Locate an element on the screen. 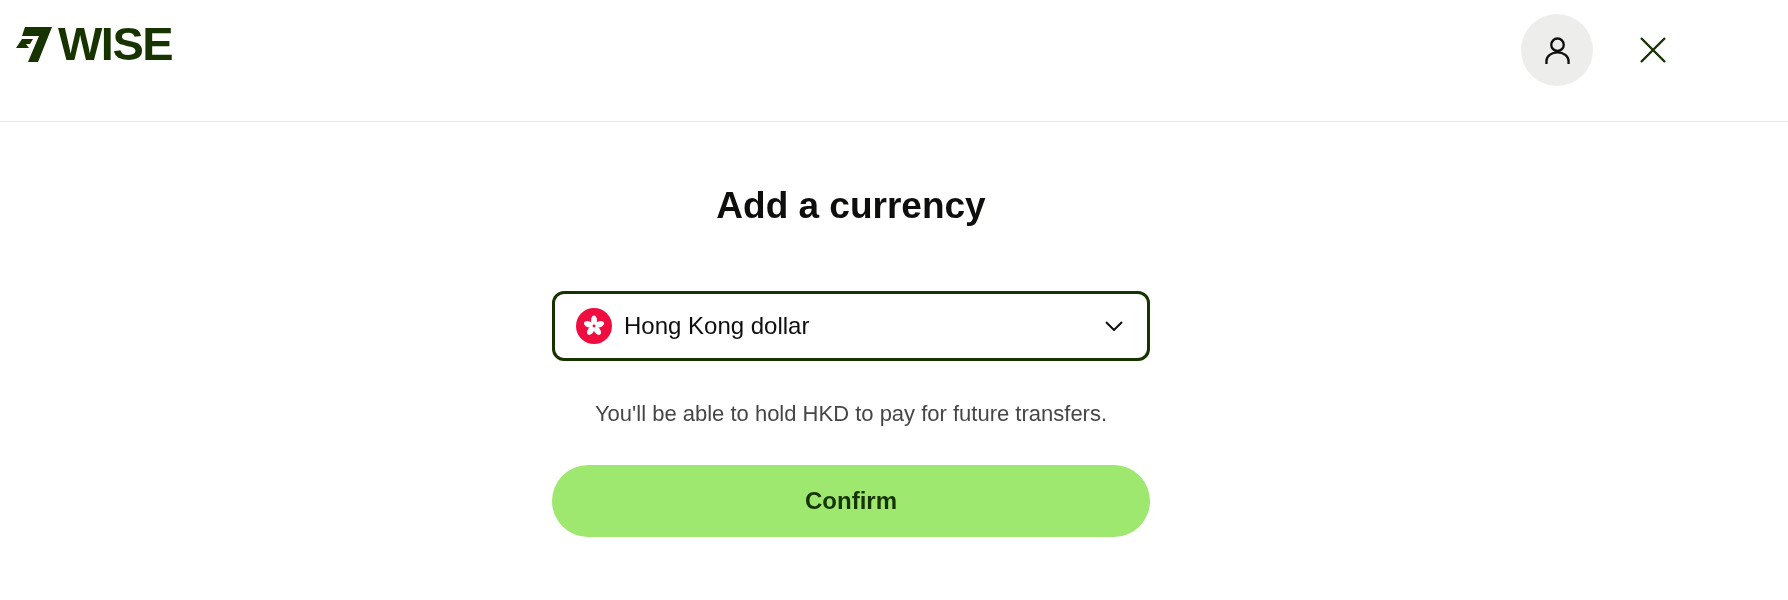  logo: WISE is located at coordinates (94, 44).